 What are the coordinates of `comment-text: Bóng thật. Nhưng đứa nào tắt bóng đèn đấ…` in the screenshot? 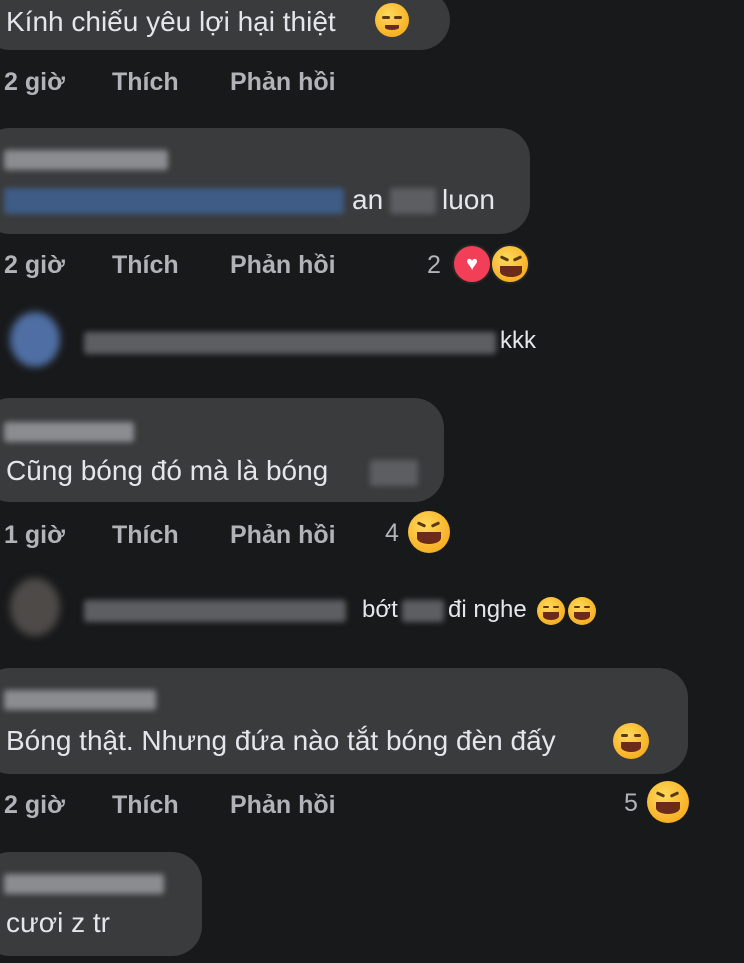 It's located at (281, 740).